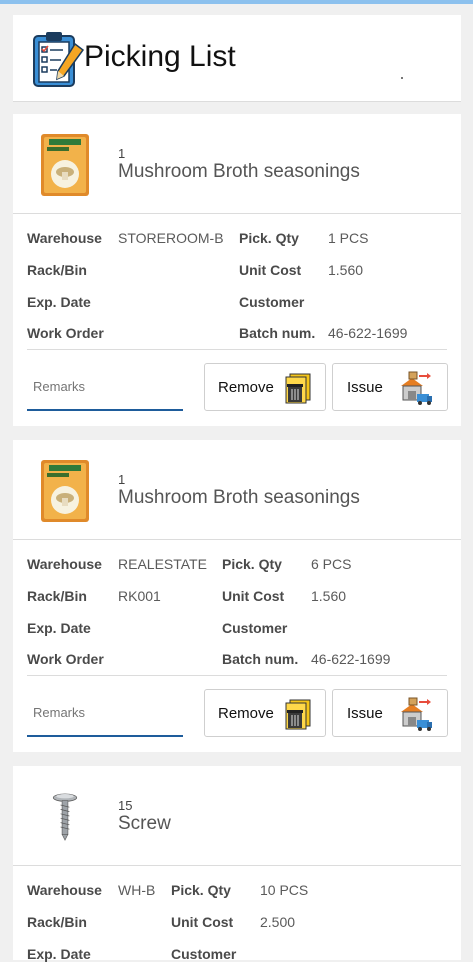  What do you see at coordinates (144, 823) in the screenshot?
I see `item-name: Screw` at bounding box center [144, 823].